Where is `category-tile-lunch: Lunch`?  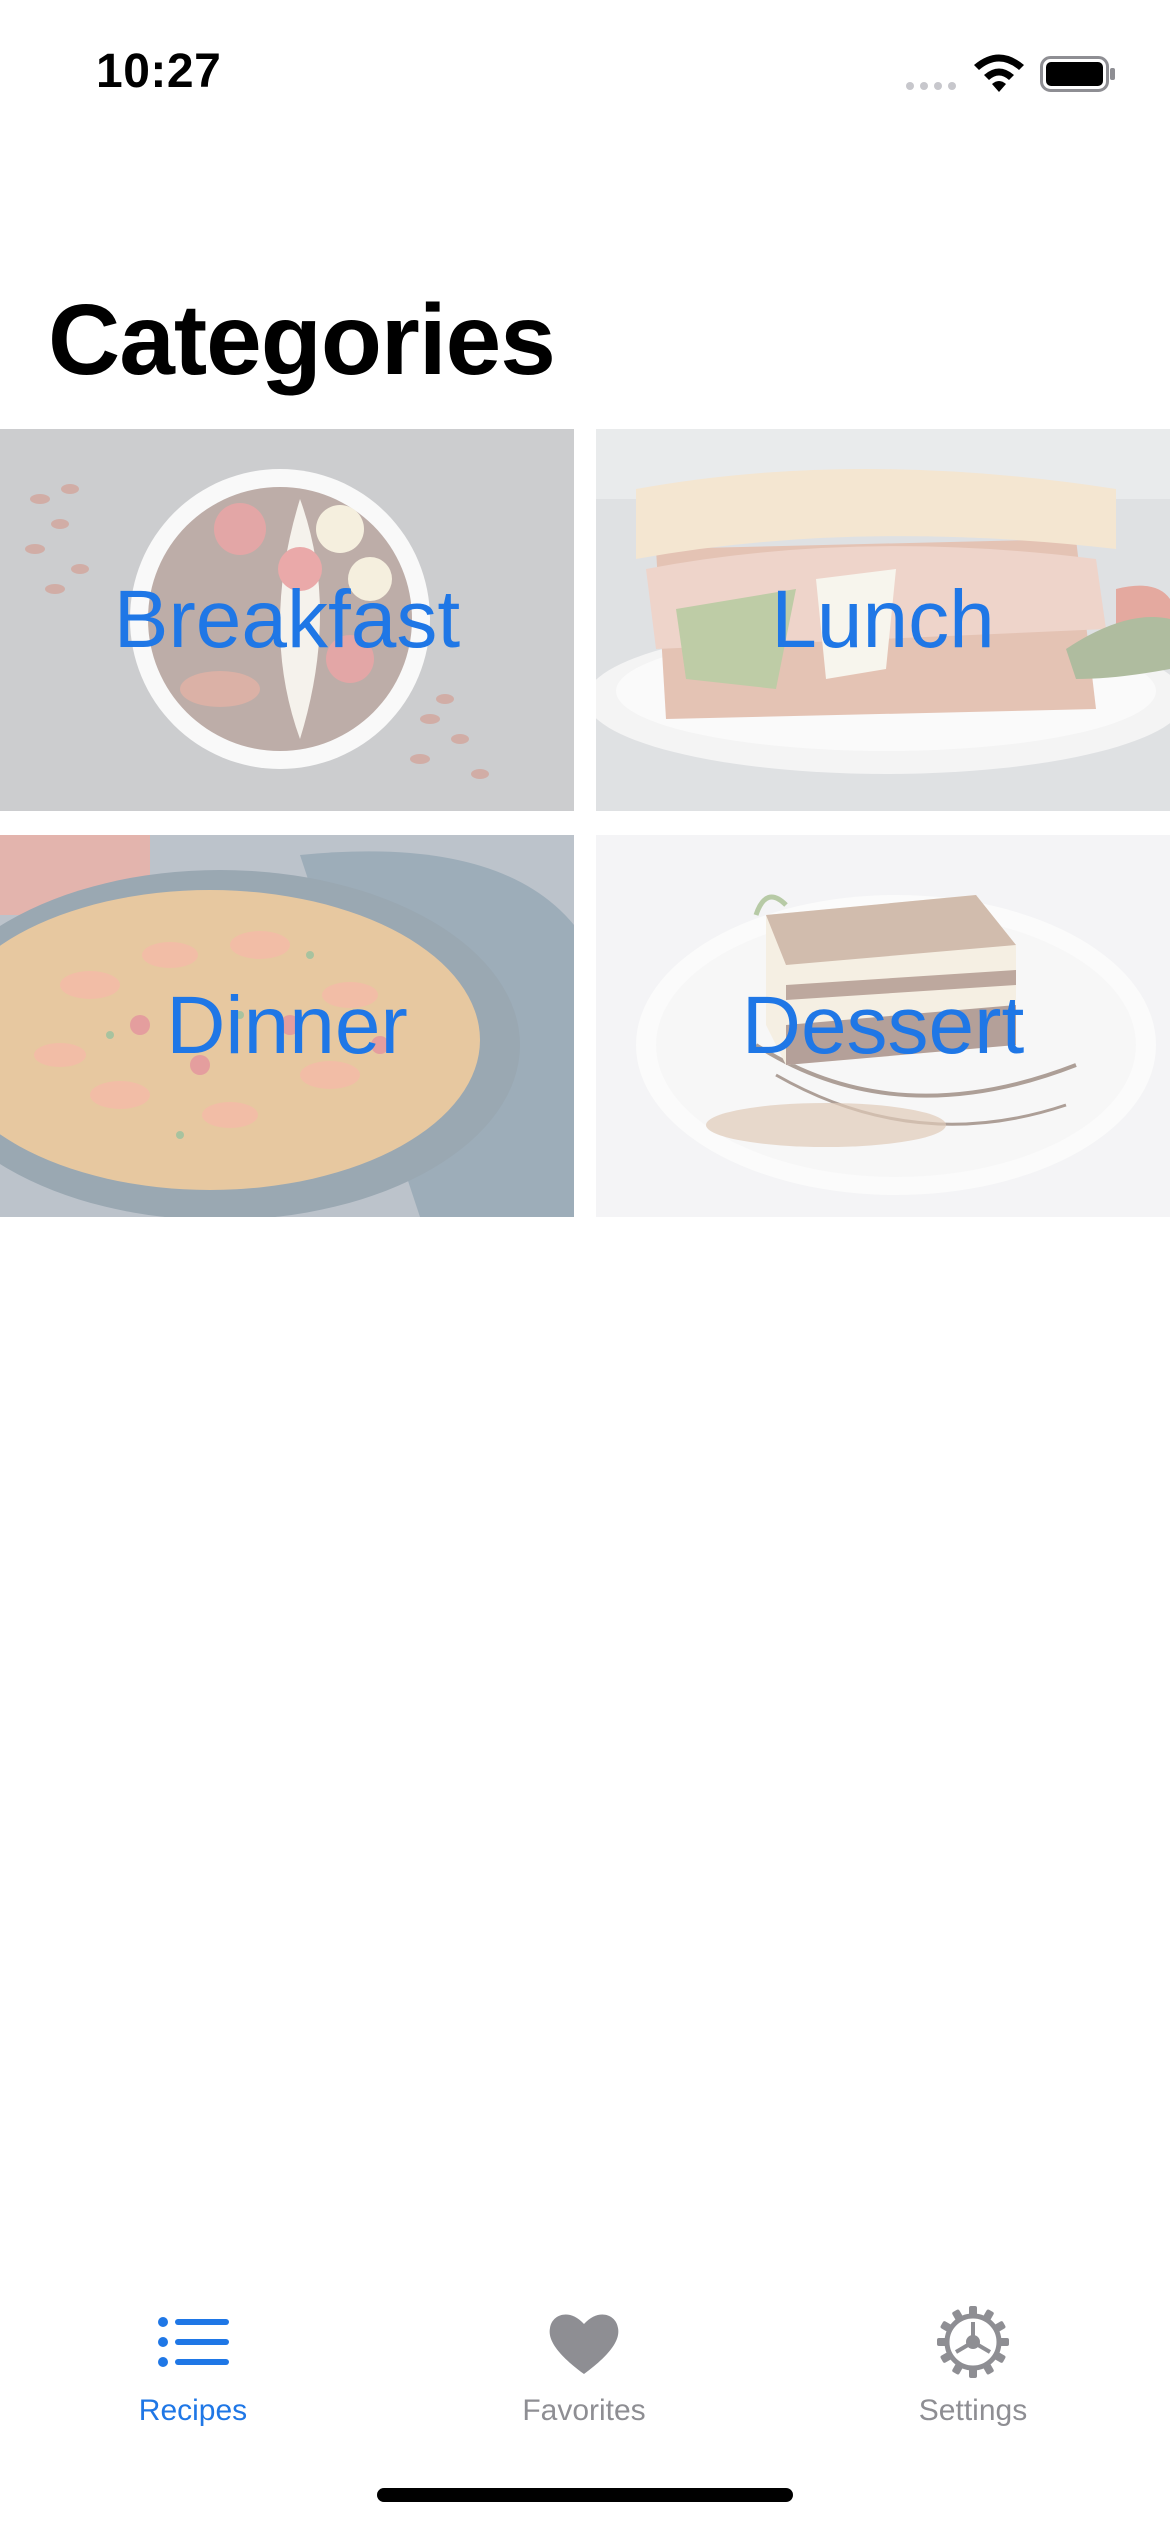 category-tile-lunch: Lunch is located at coordinates (883, 620).